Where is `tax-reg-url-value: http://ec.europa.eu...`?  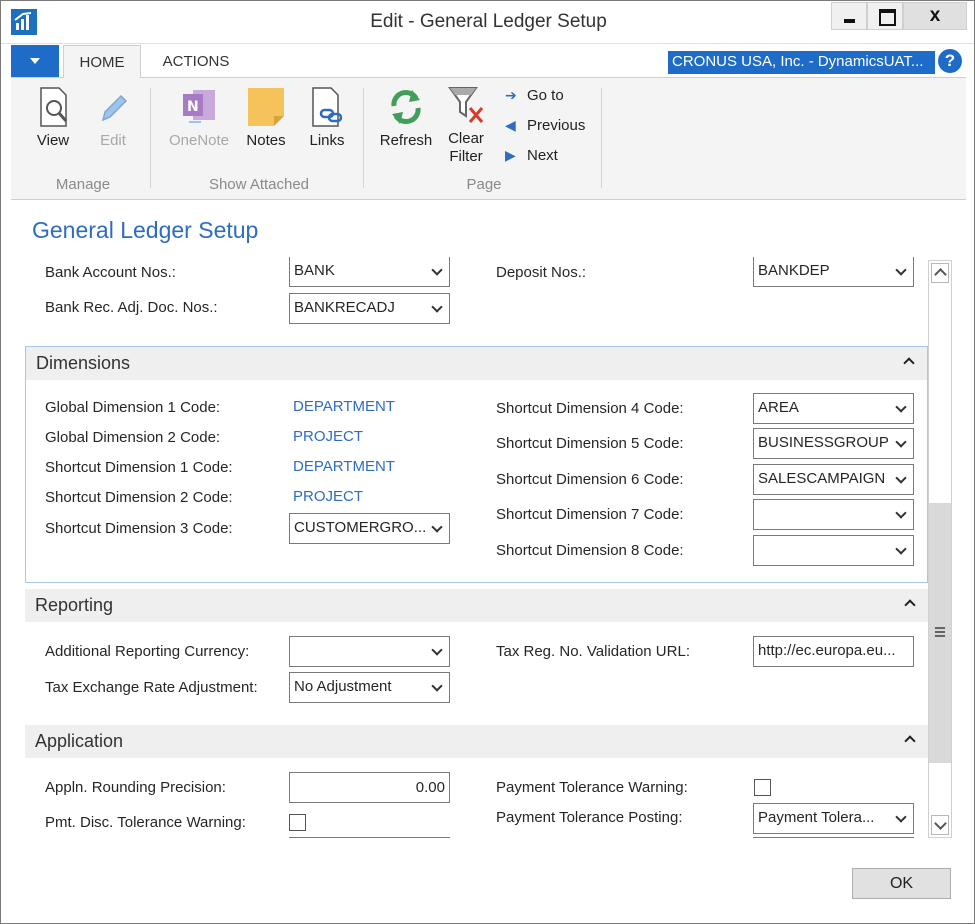
tax-reg-url-value: http://ec.europa.eu... is located at coordinates (827, 650).